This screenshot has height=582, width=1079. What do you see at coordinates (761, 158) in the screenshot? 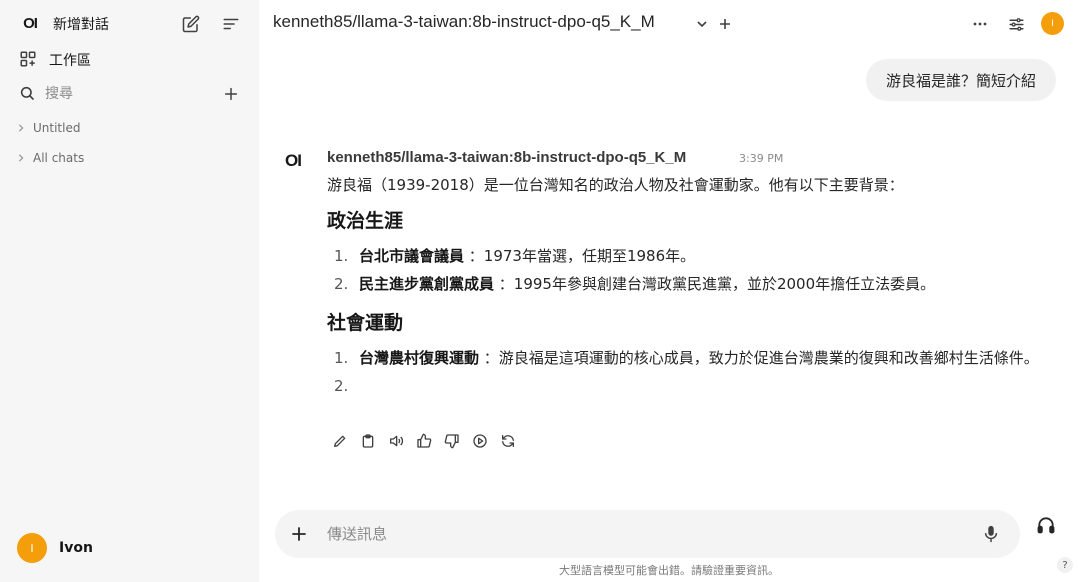
I see `message-timestamp: 3:39 PM` at bounding box center [761, 158].